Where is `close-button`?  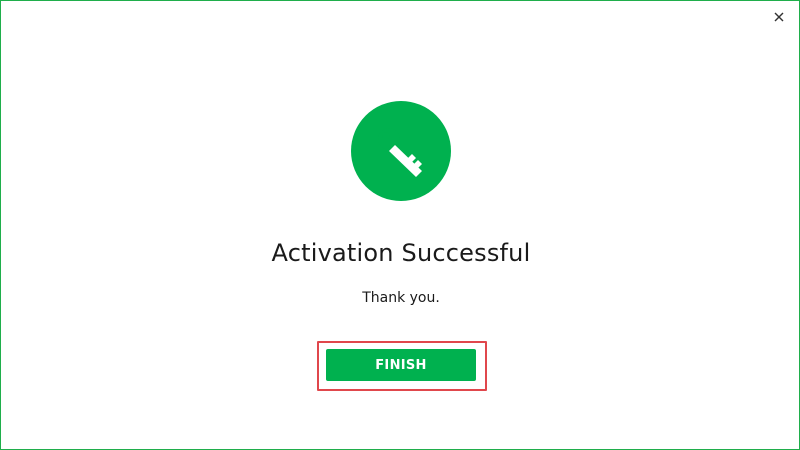
close-button is located at coordinates (779, 17).